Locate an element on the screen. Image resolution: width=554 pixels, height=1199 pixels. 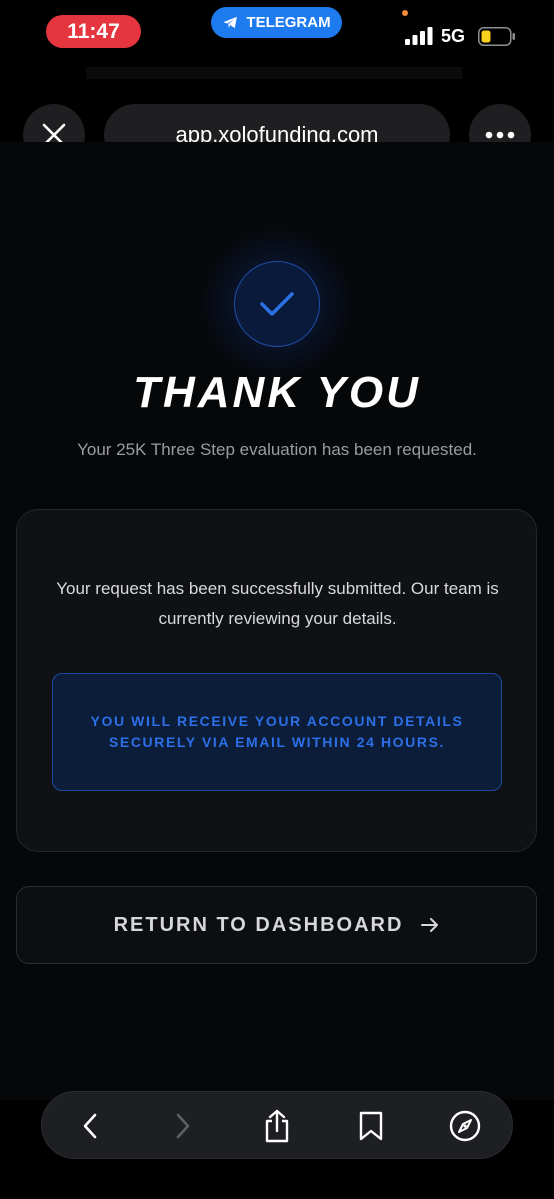
bookmarks-icon is located at coordinates (371, 1126).